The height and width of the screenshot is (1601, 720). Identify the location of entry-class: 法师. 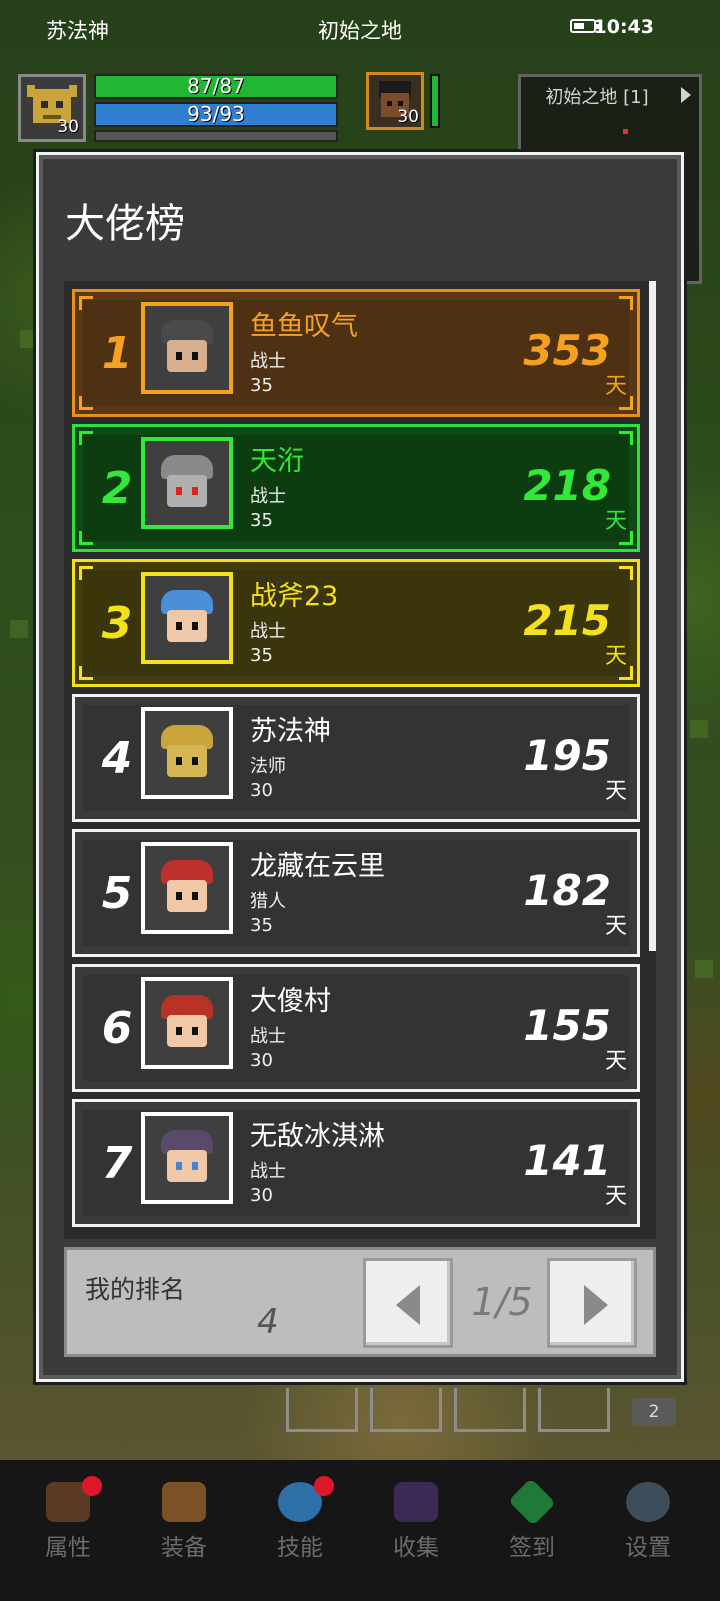
(268, 766).